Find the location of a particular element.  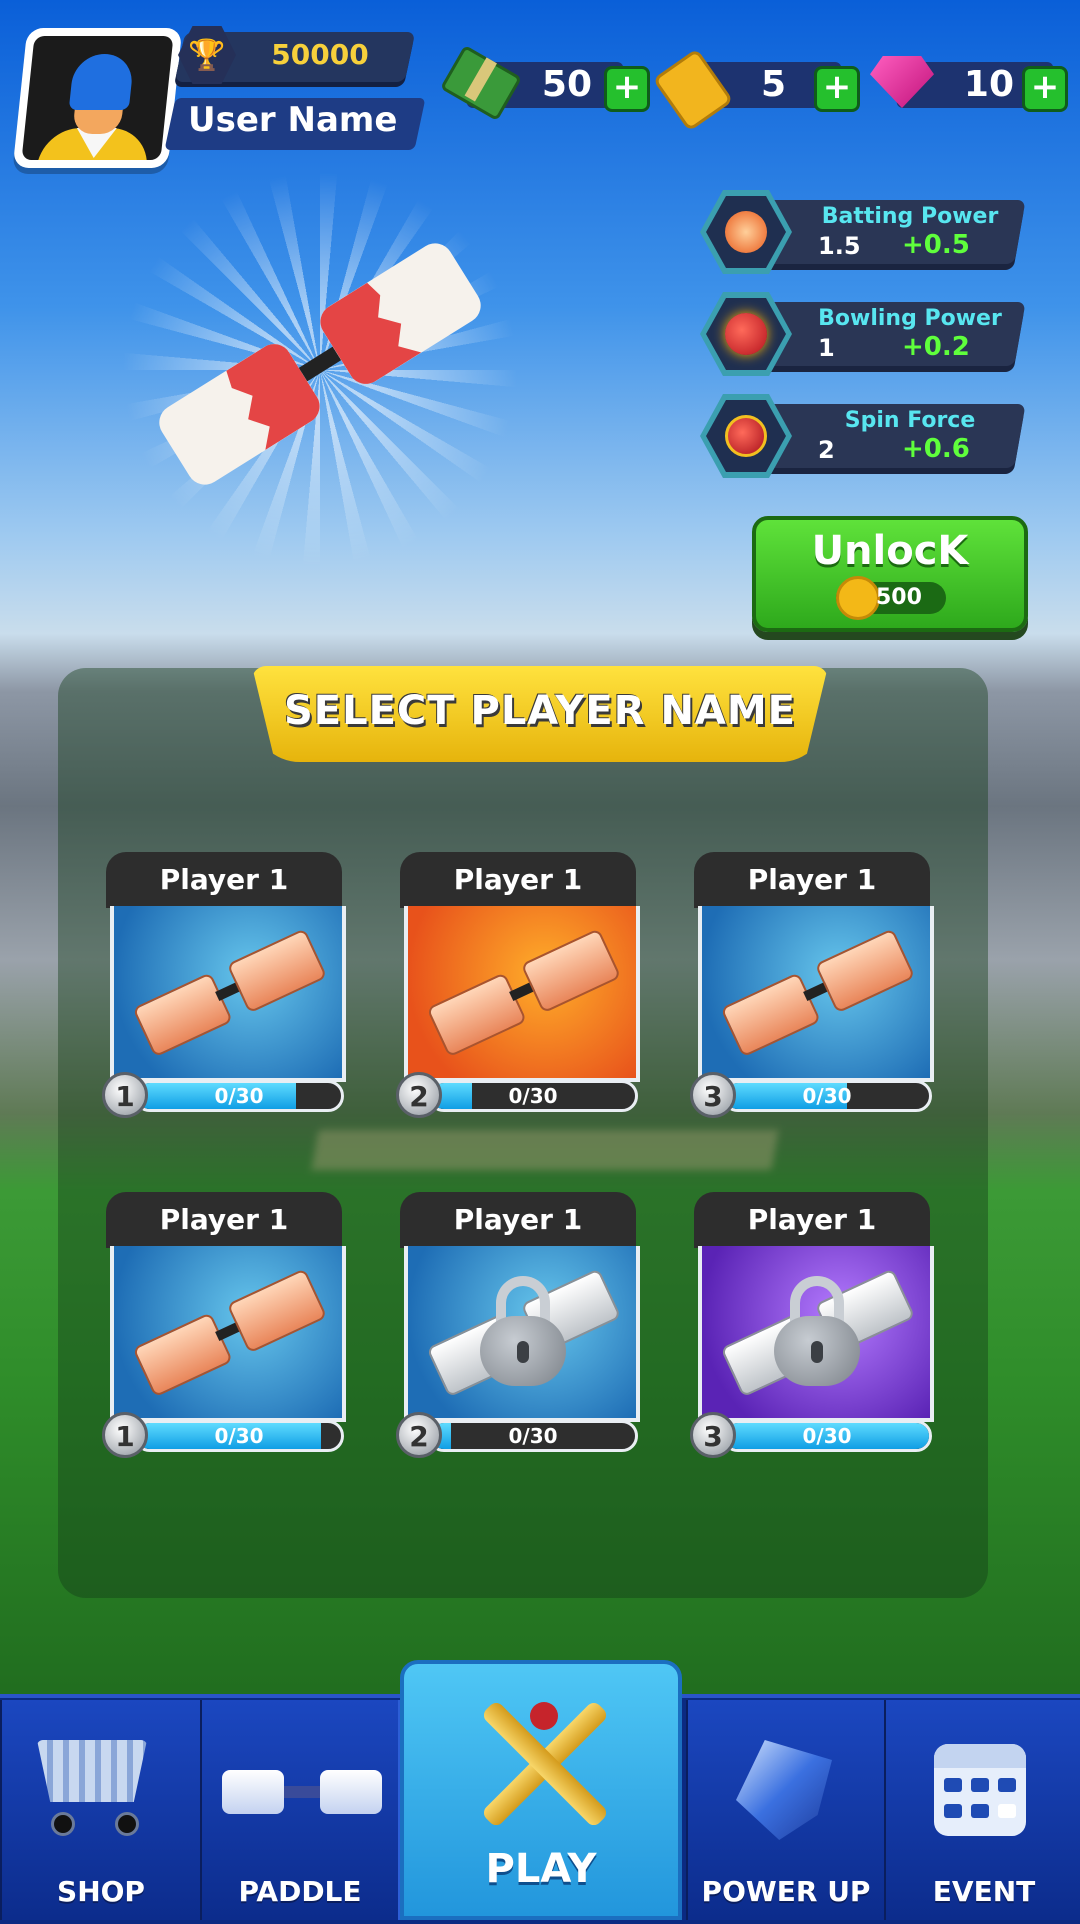

paddle-icon is located at coordinates (302, 1792).